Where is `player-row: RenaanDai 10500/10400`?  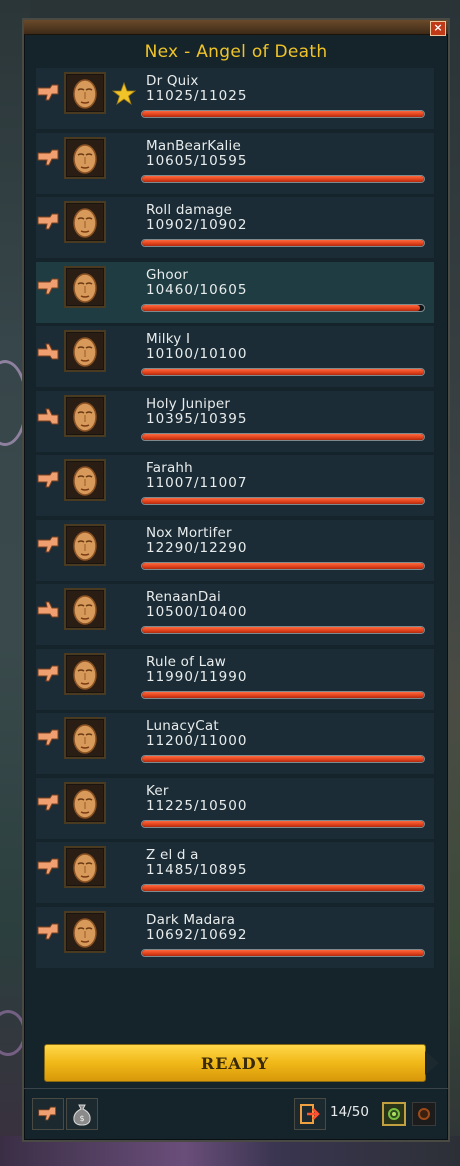
player-row: RenaanDai 10500/10400 is located at coordinates (235, 614).